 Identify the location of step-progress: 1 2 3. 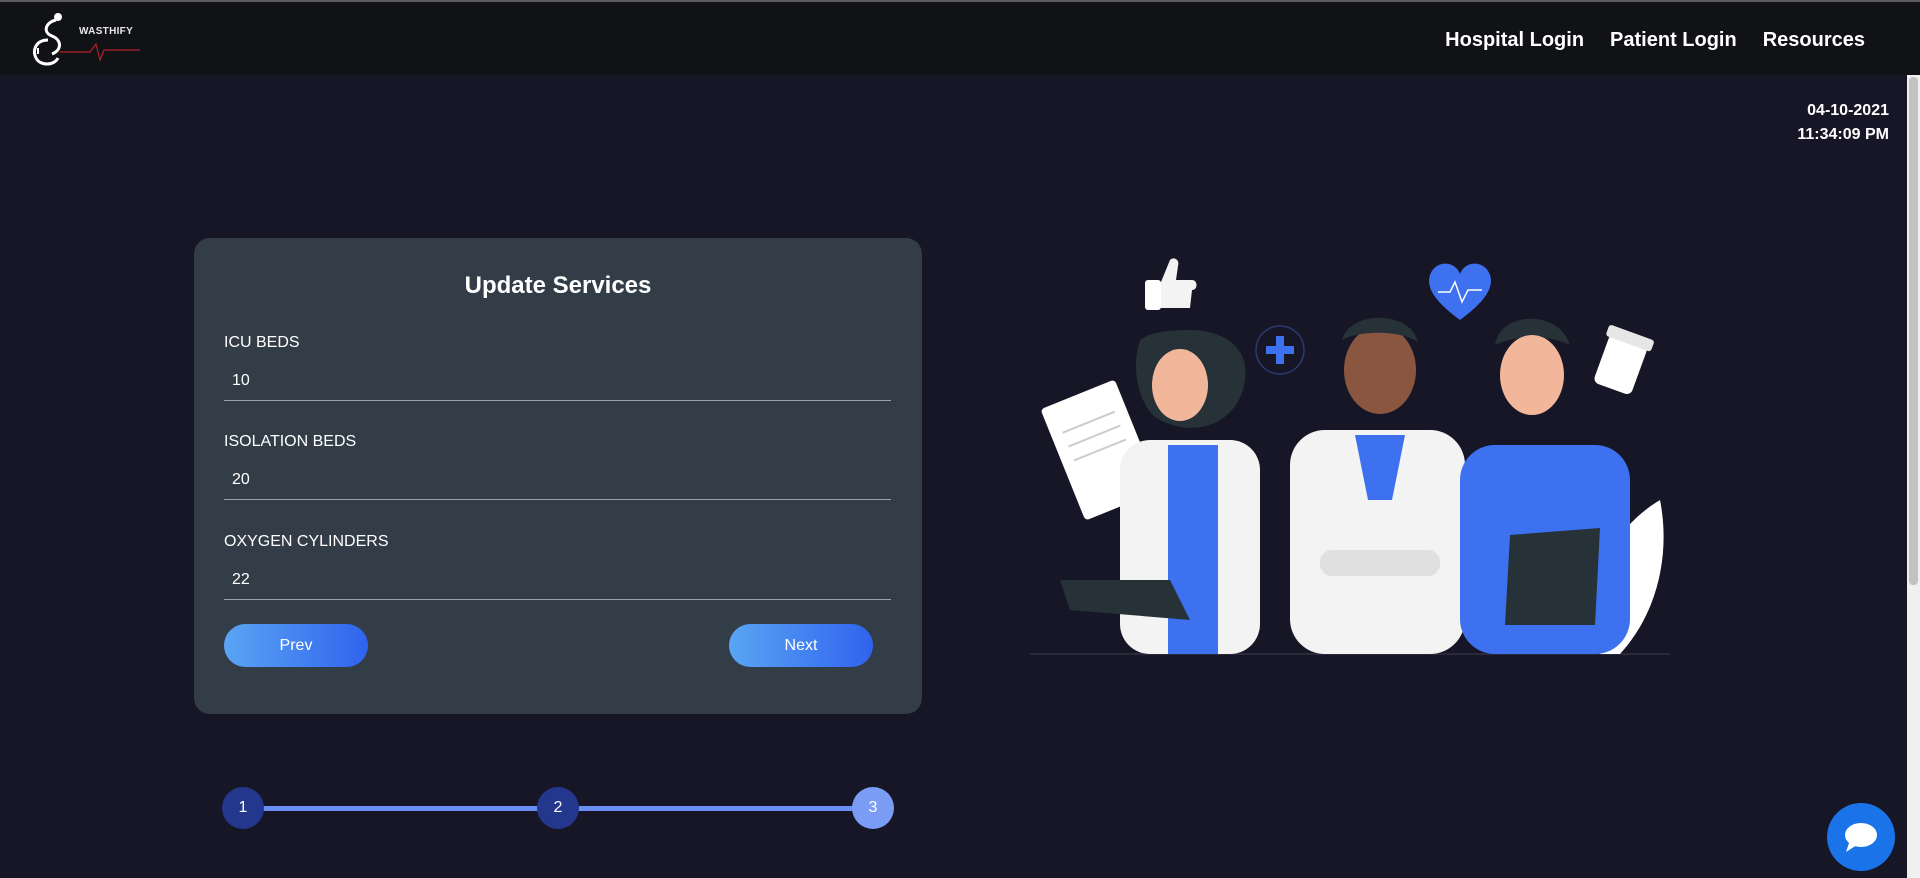
(558, 808).